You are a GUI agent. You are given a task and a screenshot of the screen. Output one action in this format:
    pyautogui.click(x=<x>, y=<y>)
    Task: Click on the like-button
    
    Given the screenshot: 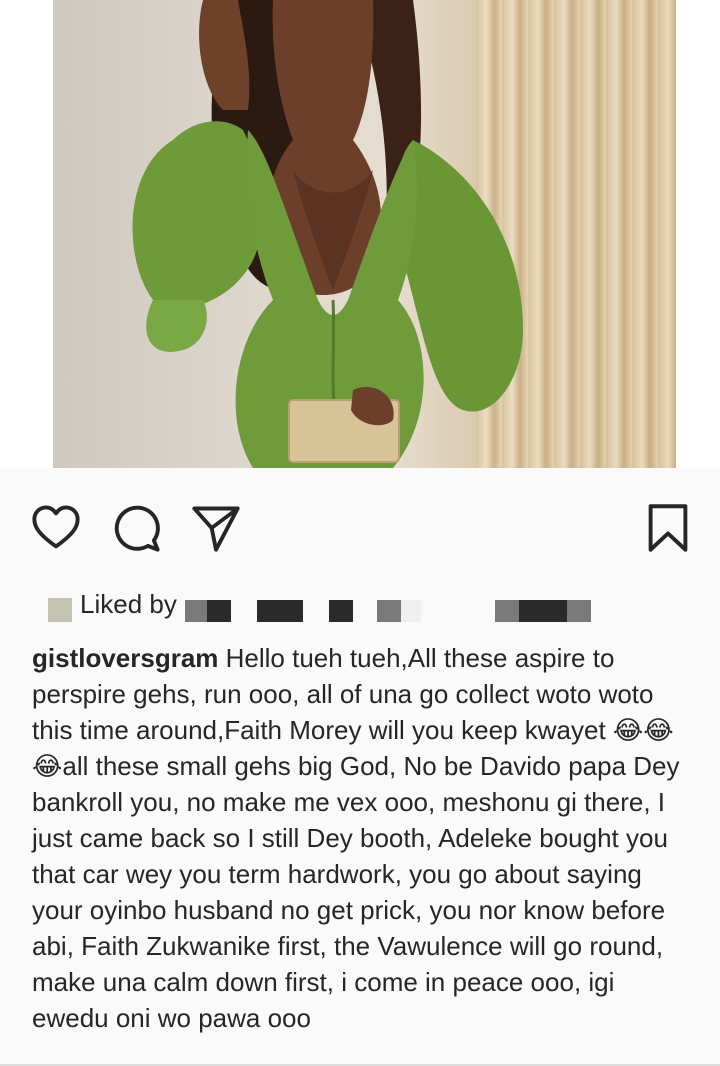 What is the action you would take?
    pyautogui.click(x=56, y=528)
    